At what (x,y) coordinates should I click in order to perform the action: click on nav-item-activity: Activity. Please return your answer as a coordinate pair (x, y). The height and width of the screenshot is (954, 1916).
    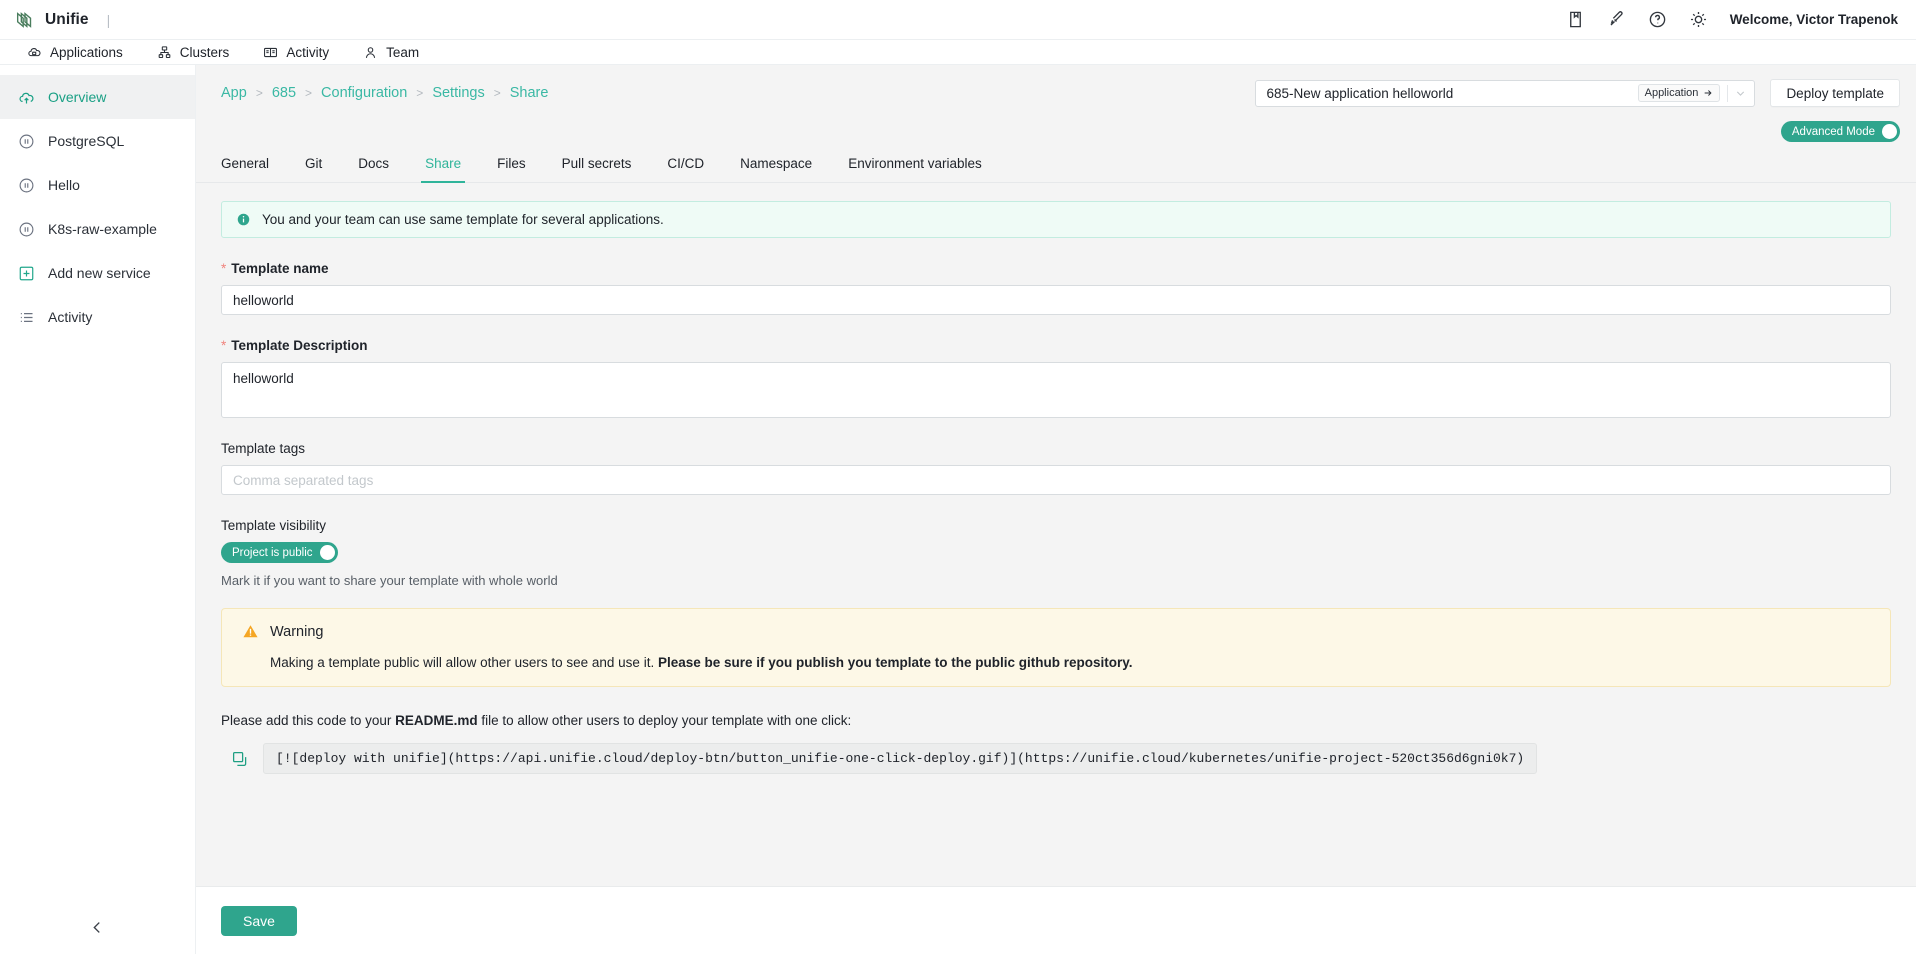
    Looking at the image, I should click on (296, 52).